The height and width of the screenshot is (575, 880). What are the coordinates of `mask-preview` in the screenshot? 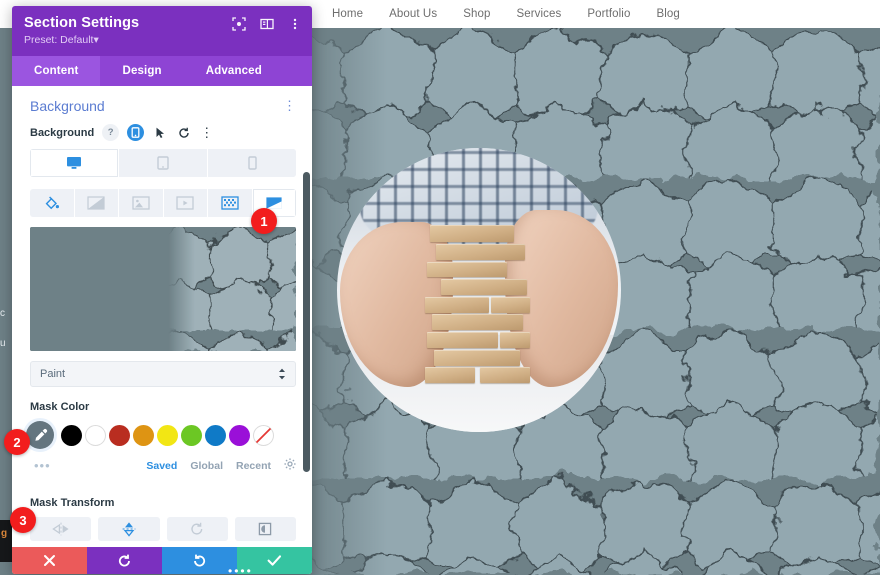 It's located at (163, 289).